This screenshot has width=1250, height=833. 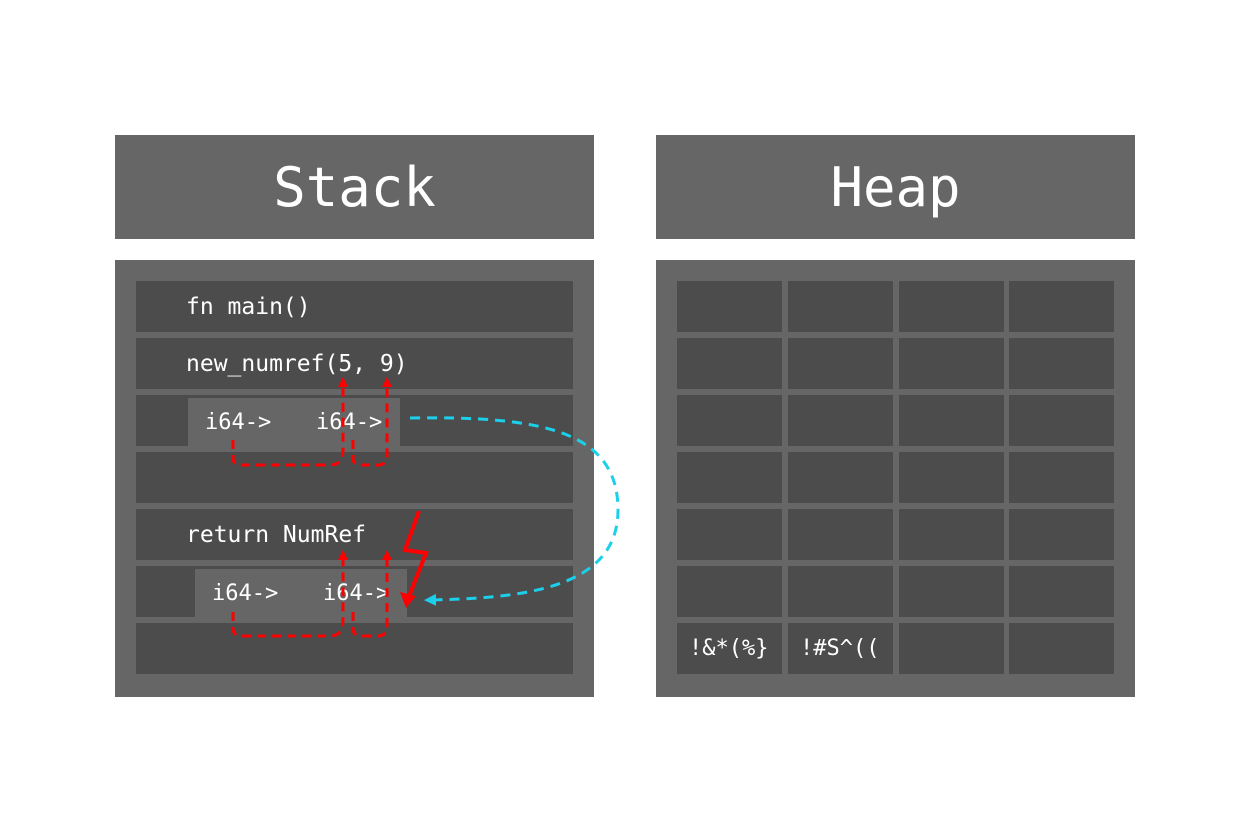 I want to click on arrow-overlay, so click(x=425, y=507).